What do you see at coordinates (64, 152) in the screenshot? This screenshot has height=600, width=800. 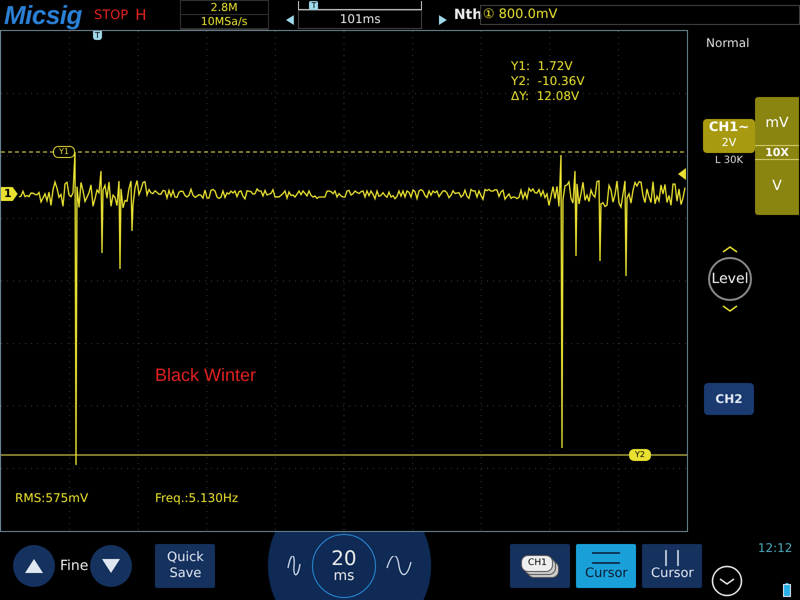 I see `cursor-label: Y1` at bounding box center [64, 152].